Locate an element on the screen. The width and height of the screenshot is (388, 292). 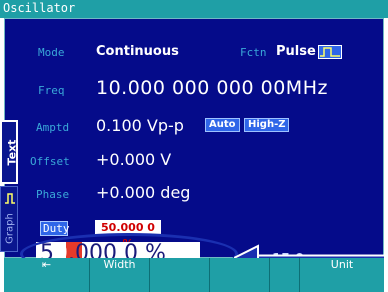
fctn-label: Fctn is located at coordinates (253, 52).